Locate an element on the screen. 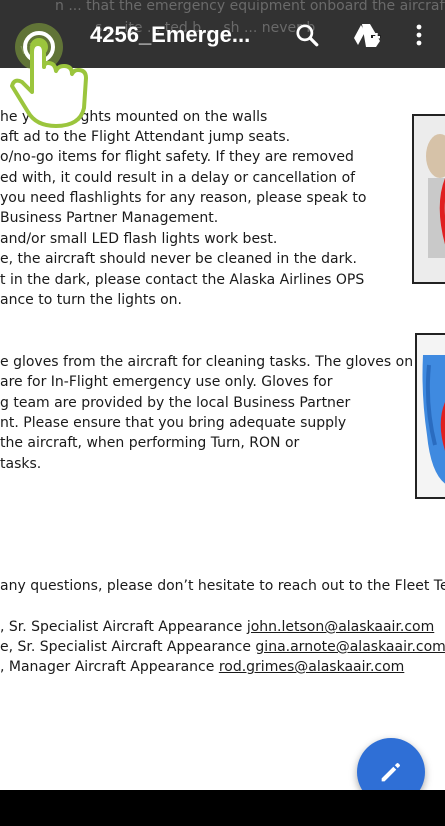 This screenshot has width=445, height=826. flashlight-photo-graphic is located at coordinates (429, 199).